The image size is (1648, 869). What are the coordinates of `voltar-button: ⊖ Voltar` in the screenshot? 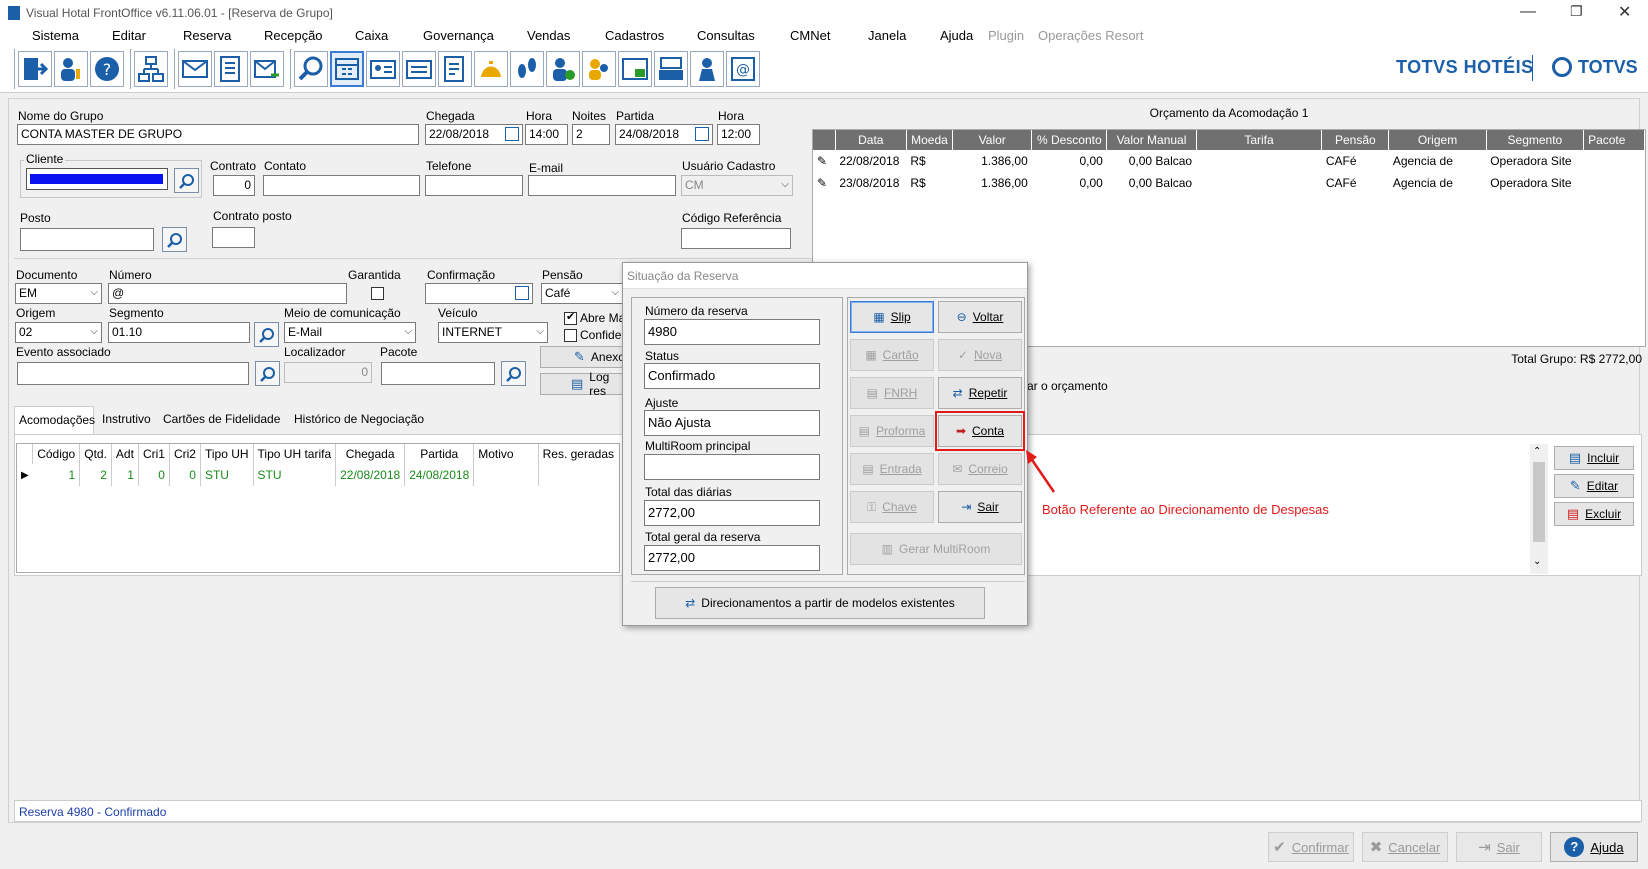 It's located at (980, 317).